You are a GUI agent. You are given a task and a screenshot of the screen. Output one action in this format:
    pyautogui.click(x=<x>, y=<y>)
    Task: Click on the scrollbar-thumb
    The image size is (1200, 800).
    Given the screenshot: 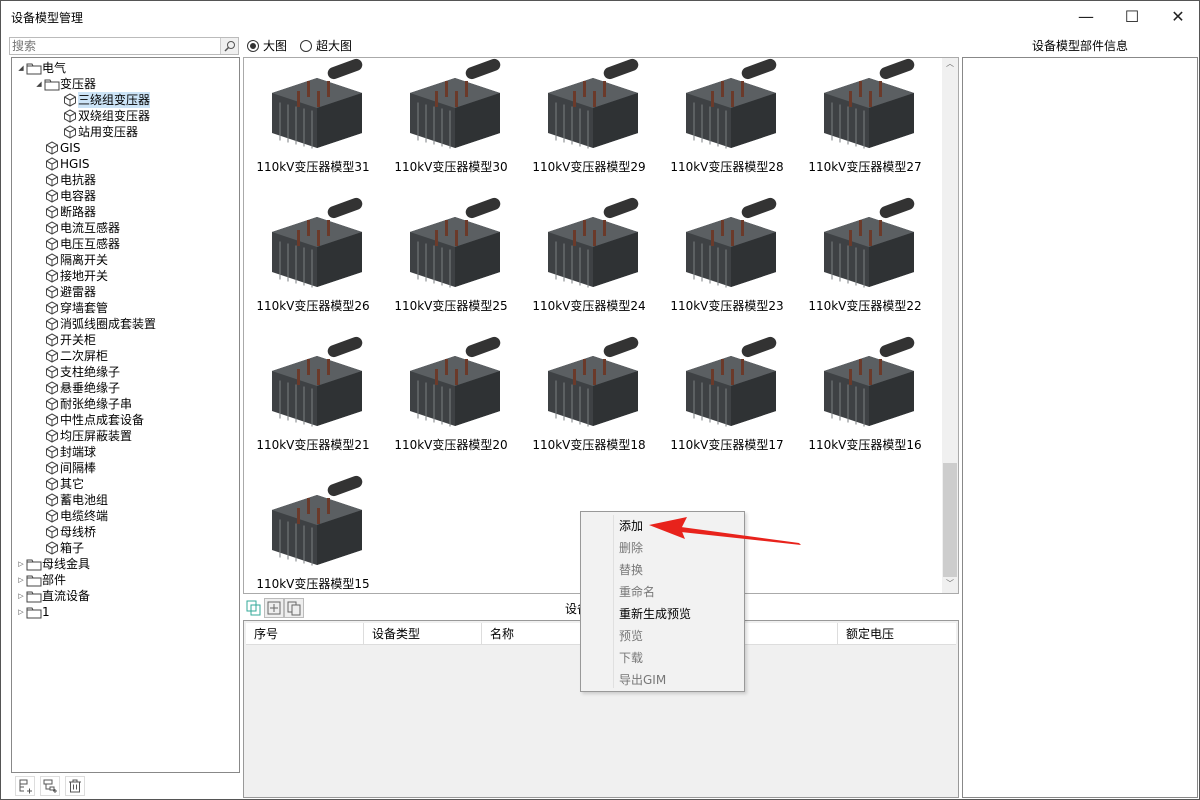 What is the action you would take?
    pyautogui.click(x=950, y=520)
    